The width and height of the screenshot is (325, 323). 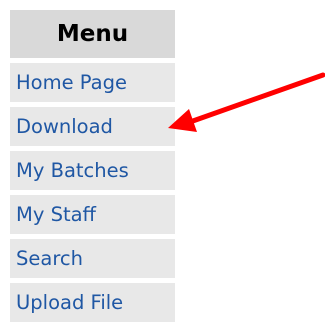 I want to click on menu-item-search: Search, so click(x=92, y=258).